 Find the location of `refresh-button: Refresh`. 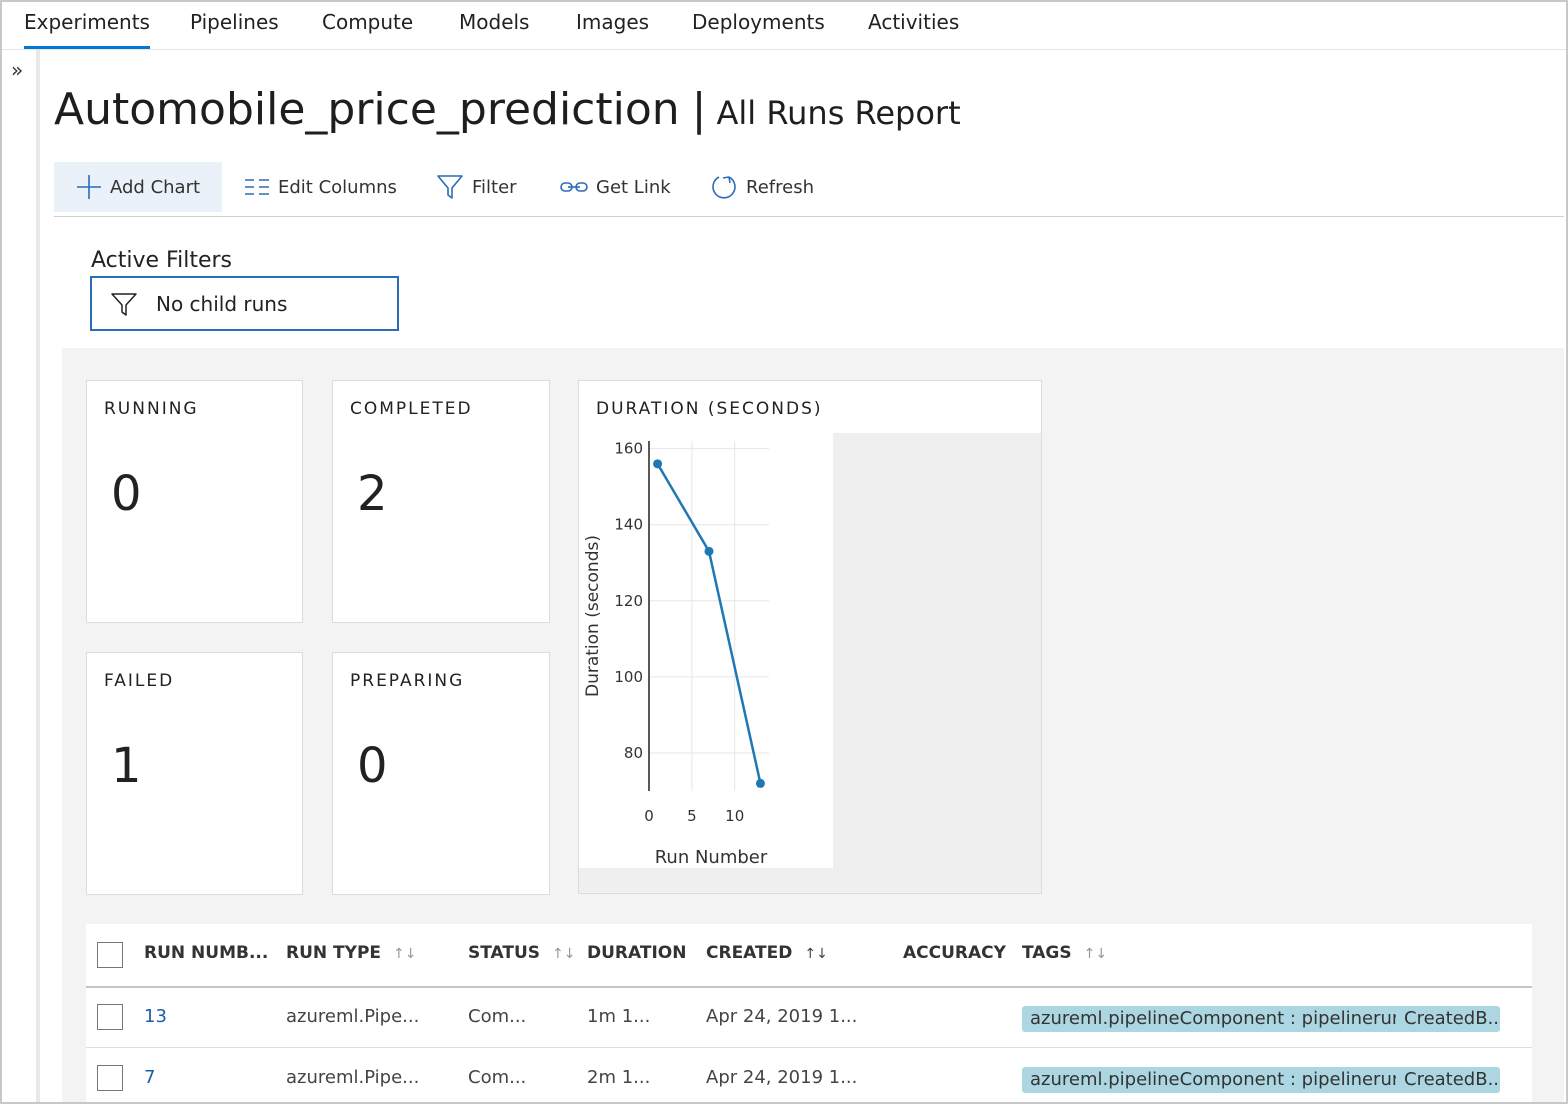

refresh-button: Refresh is located at coordinates (762, 187).